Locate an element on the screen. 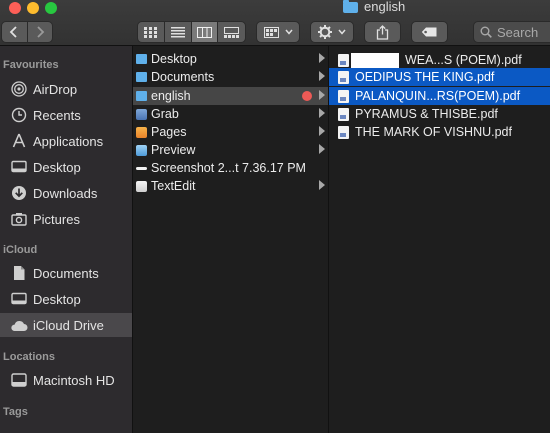  tag-icon is located at coordinates (429, 32).